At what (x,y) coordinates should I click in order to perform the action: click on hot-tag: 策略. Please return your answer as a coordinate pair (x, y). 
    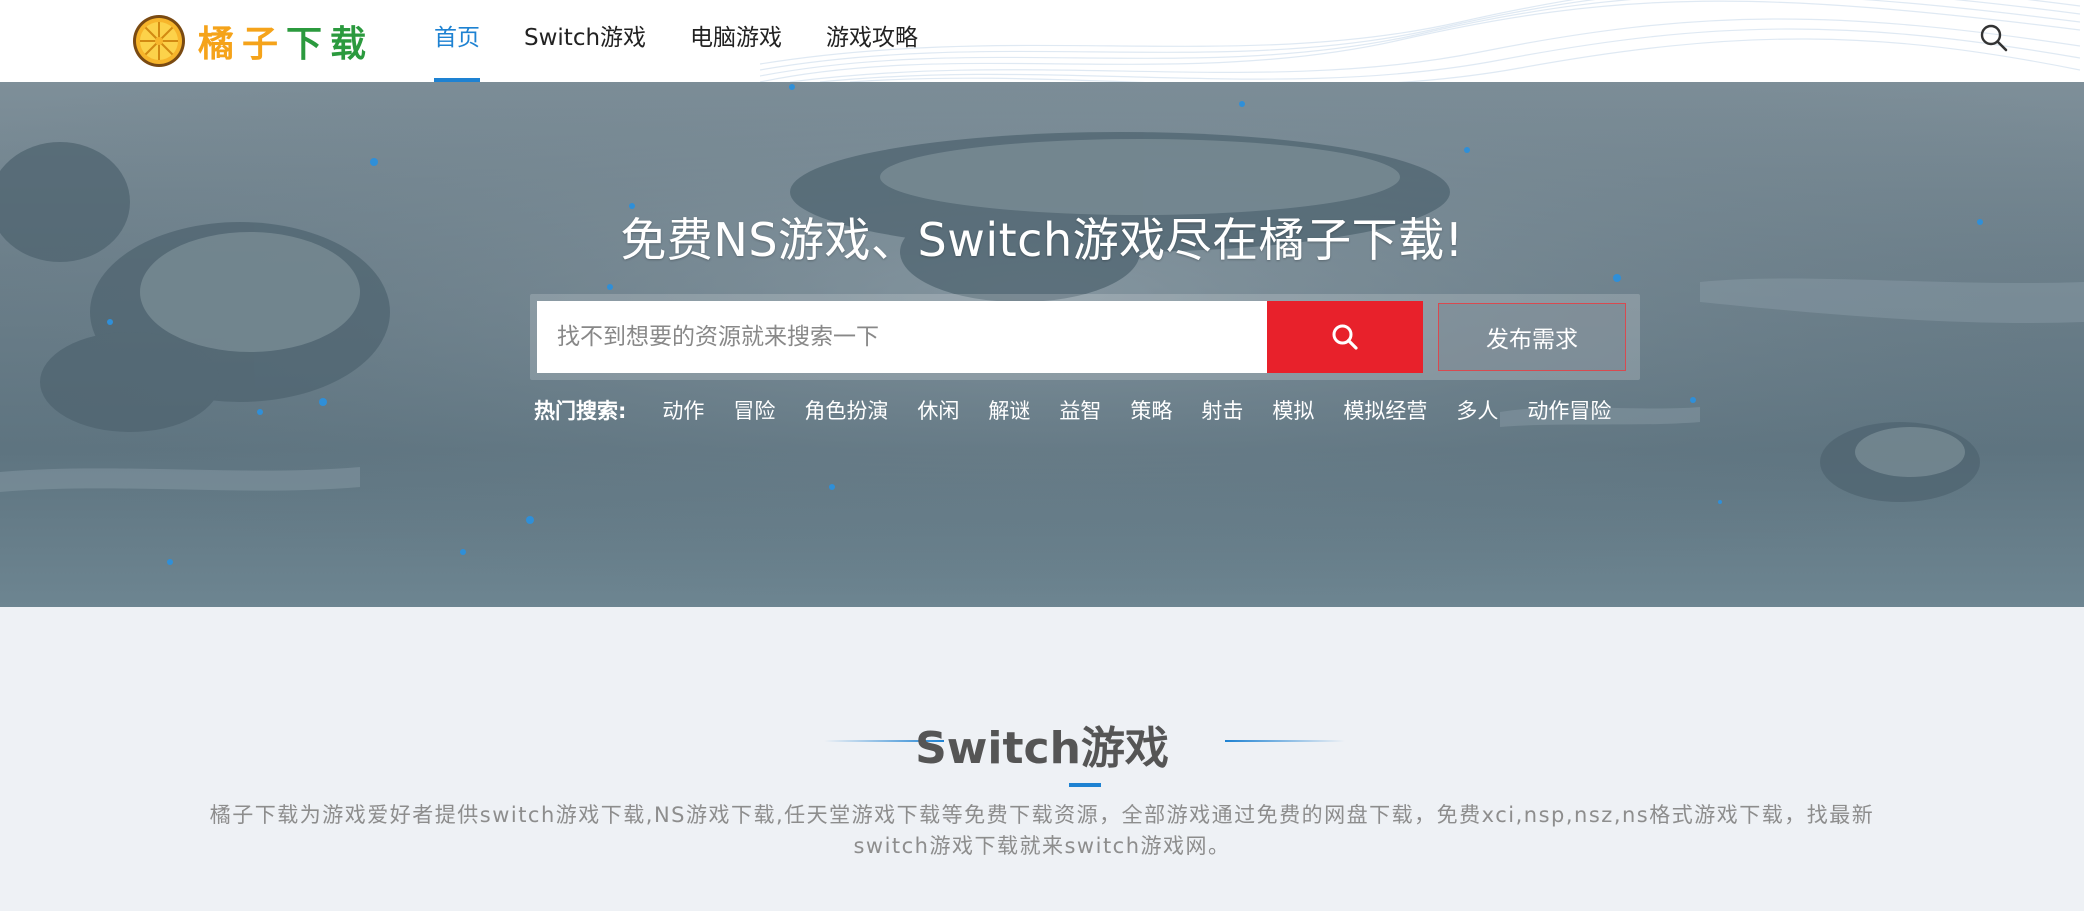
    Looking at the image, I should click on (1151, 410).